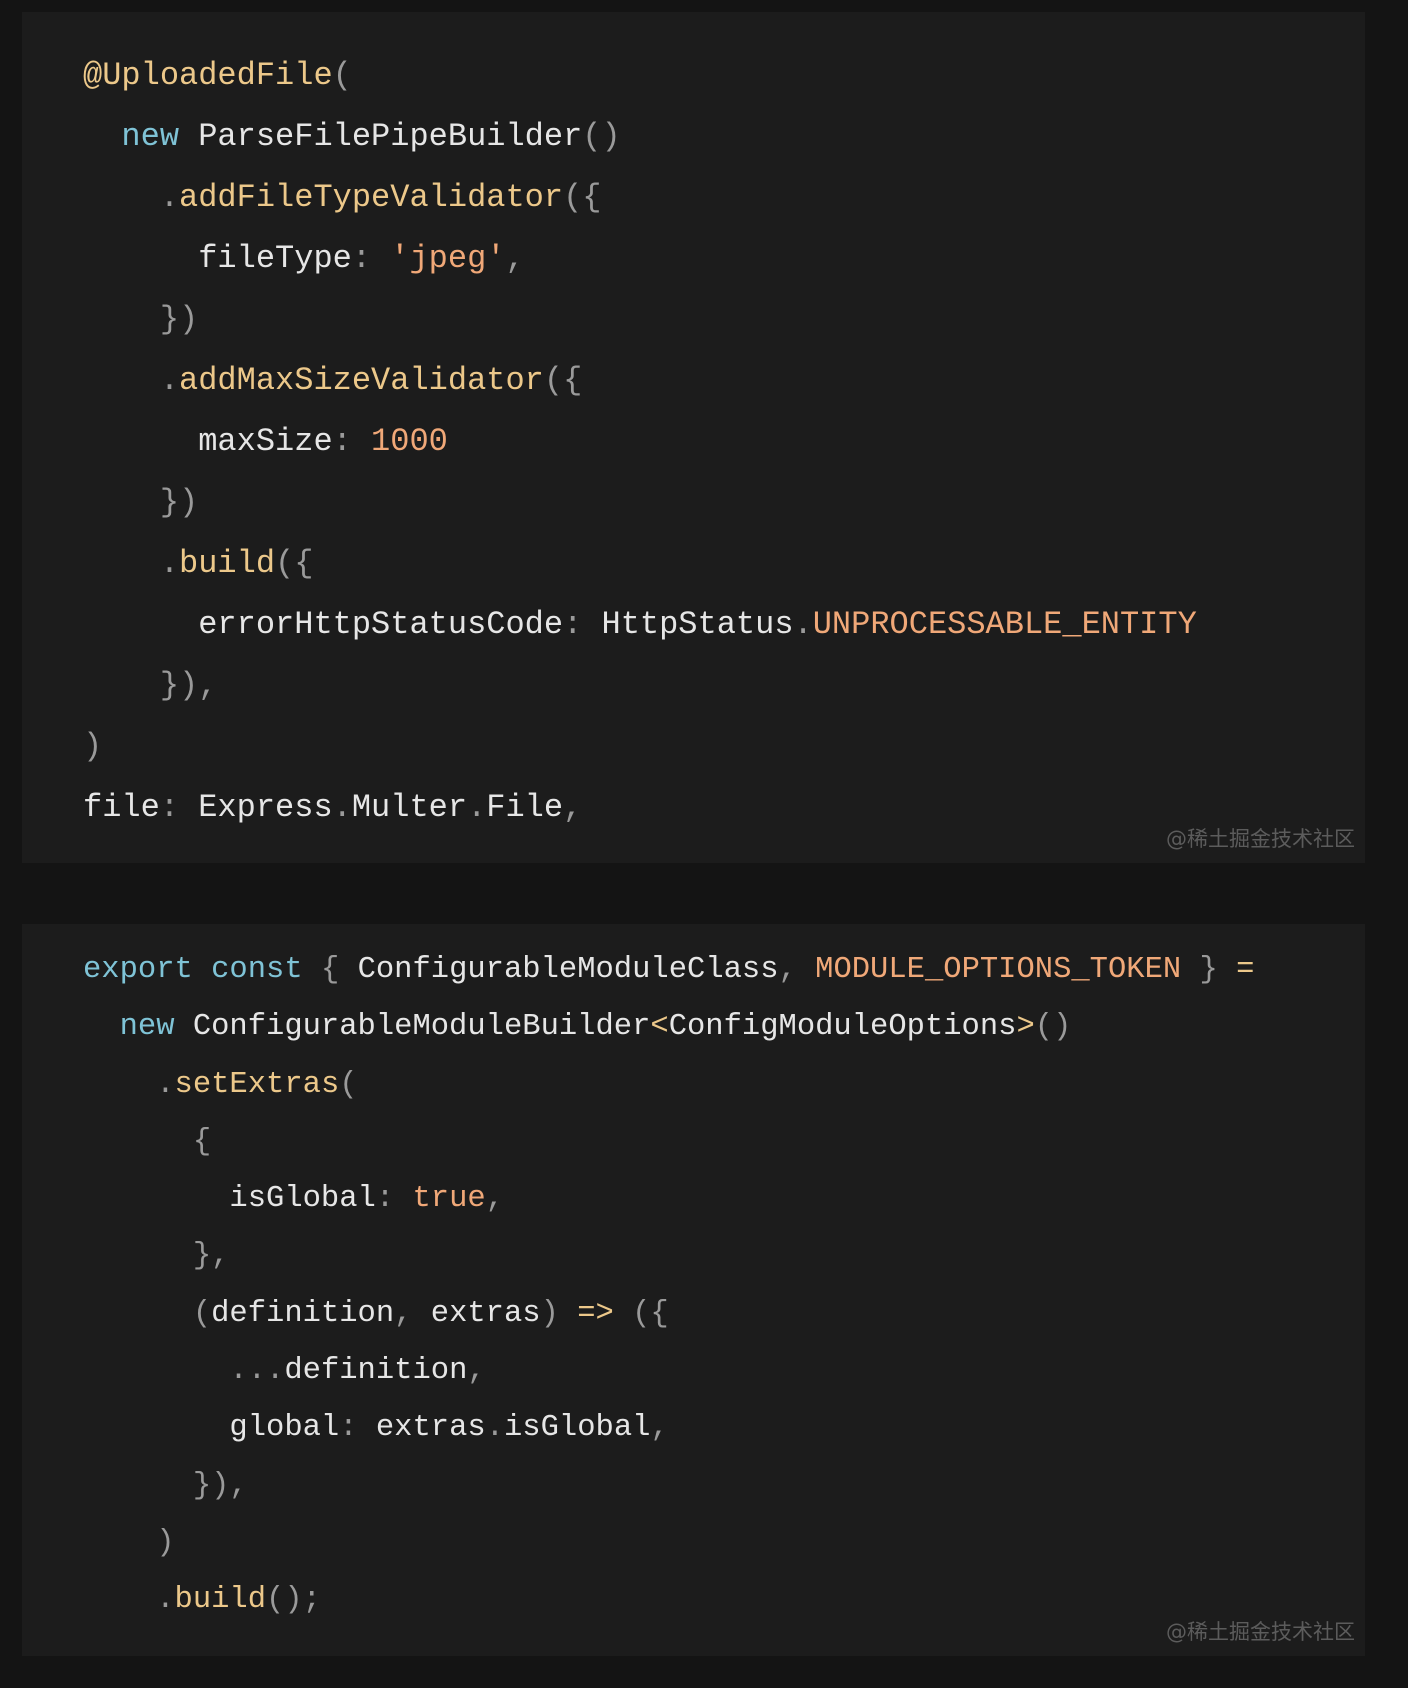 The width and height of the screenshot is (1408, 1688). I want to click on code-token: ConfigurableModuleBuilder, so click(421, 1027).